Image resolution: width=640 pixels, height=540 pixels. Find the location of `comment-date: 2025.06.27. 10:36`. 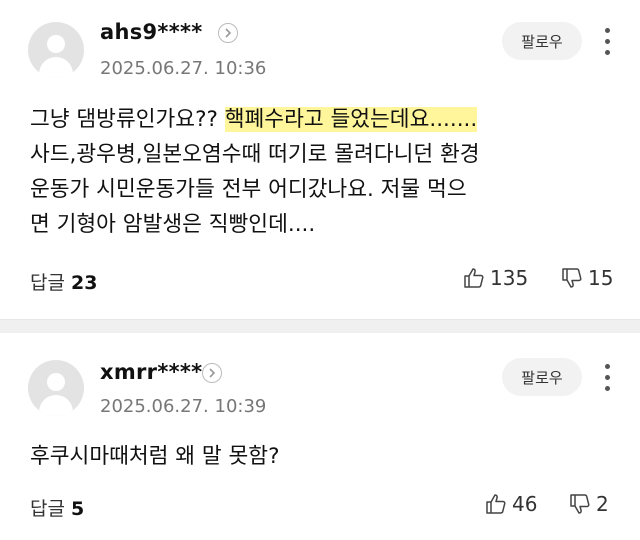

comment-date: 2025.06.27. 10:36 is located at coordinates (183, 68).